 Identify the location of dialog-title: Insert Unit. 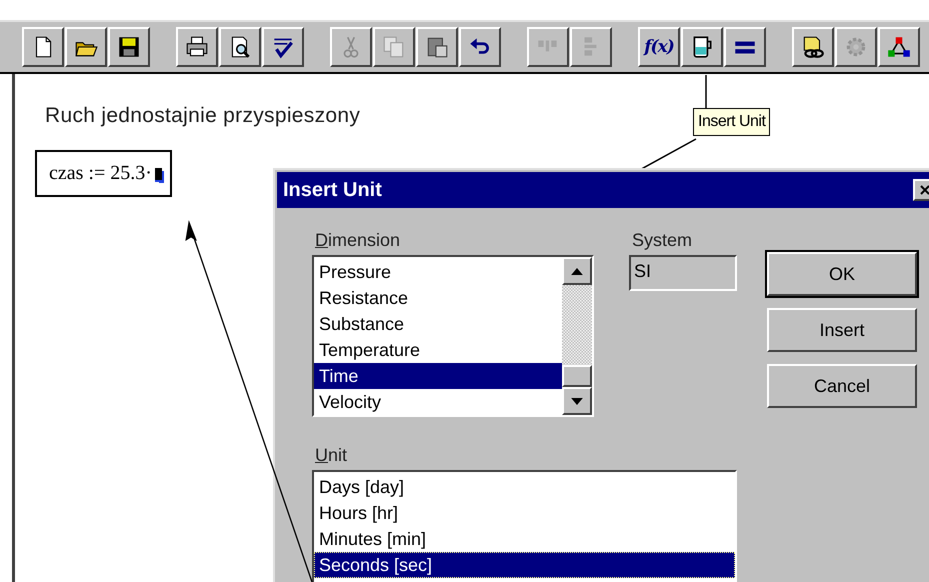
(332, 190).